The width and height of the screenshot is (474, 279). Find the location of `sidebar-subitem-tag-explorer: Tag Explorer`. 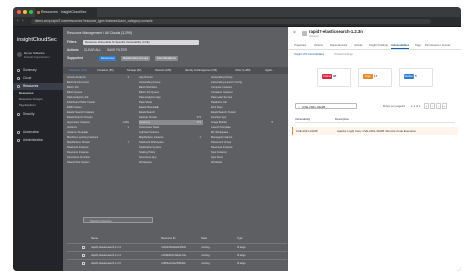

sidebar-subitem-tag-explorer: Tag Explorer is located at coordinates (38, 105).